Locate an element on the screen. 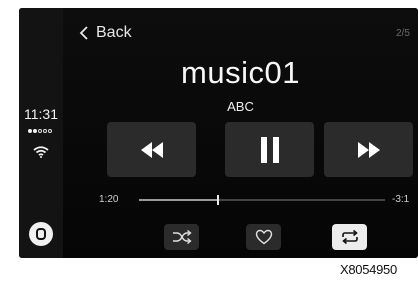 Image resolution: width=418 pixels, height=286 pixels. back-button: Back is located at coordinates (104, 33).